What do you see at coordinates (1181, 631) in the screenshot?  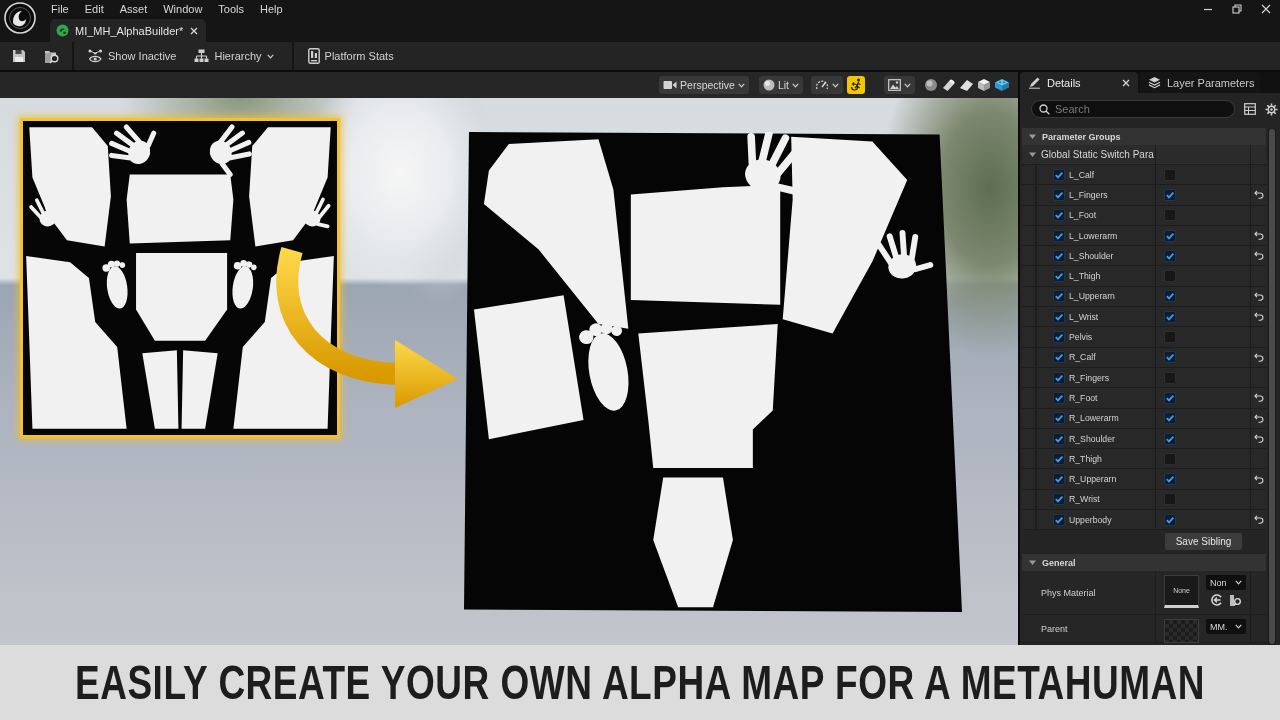 I see `thumbnail-placeholder` at bounding box center [1181, 631].